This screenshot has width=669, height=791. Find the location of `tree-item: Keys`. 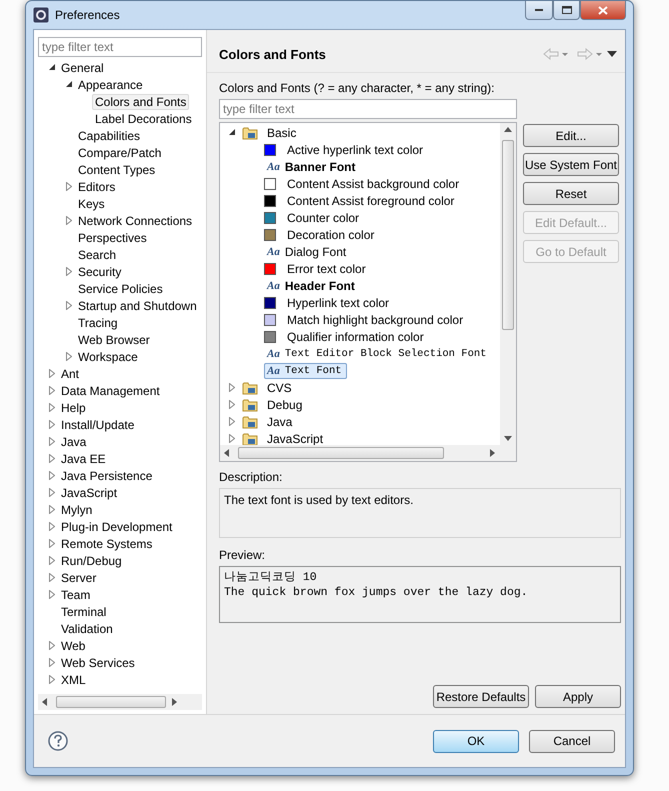

tree-item: Keys is located at coordinates (91, 204).